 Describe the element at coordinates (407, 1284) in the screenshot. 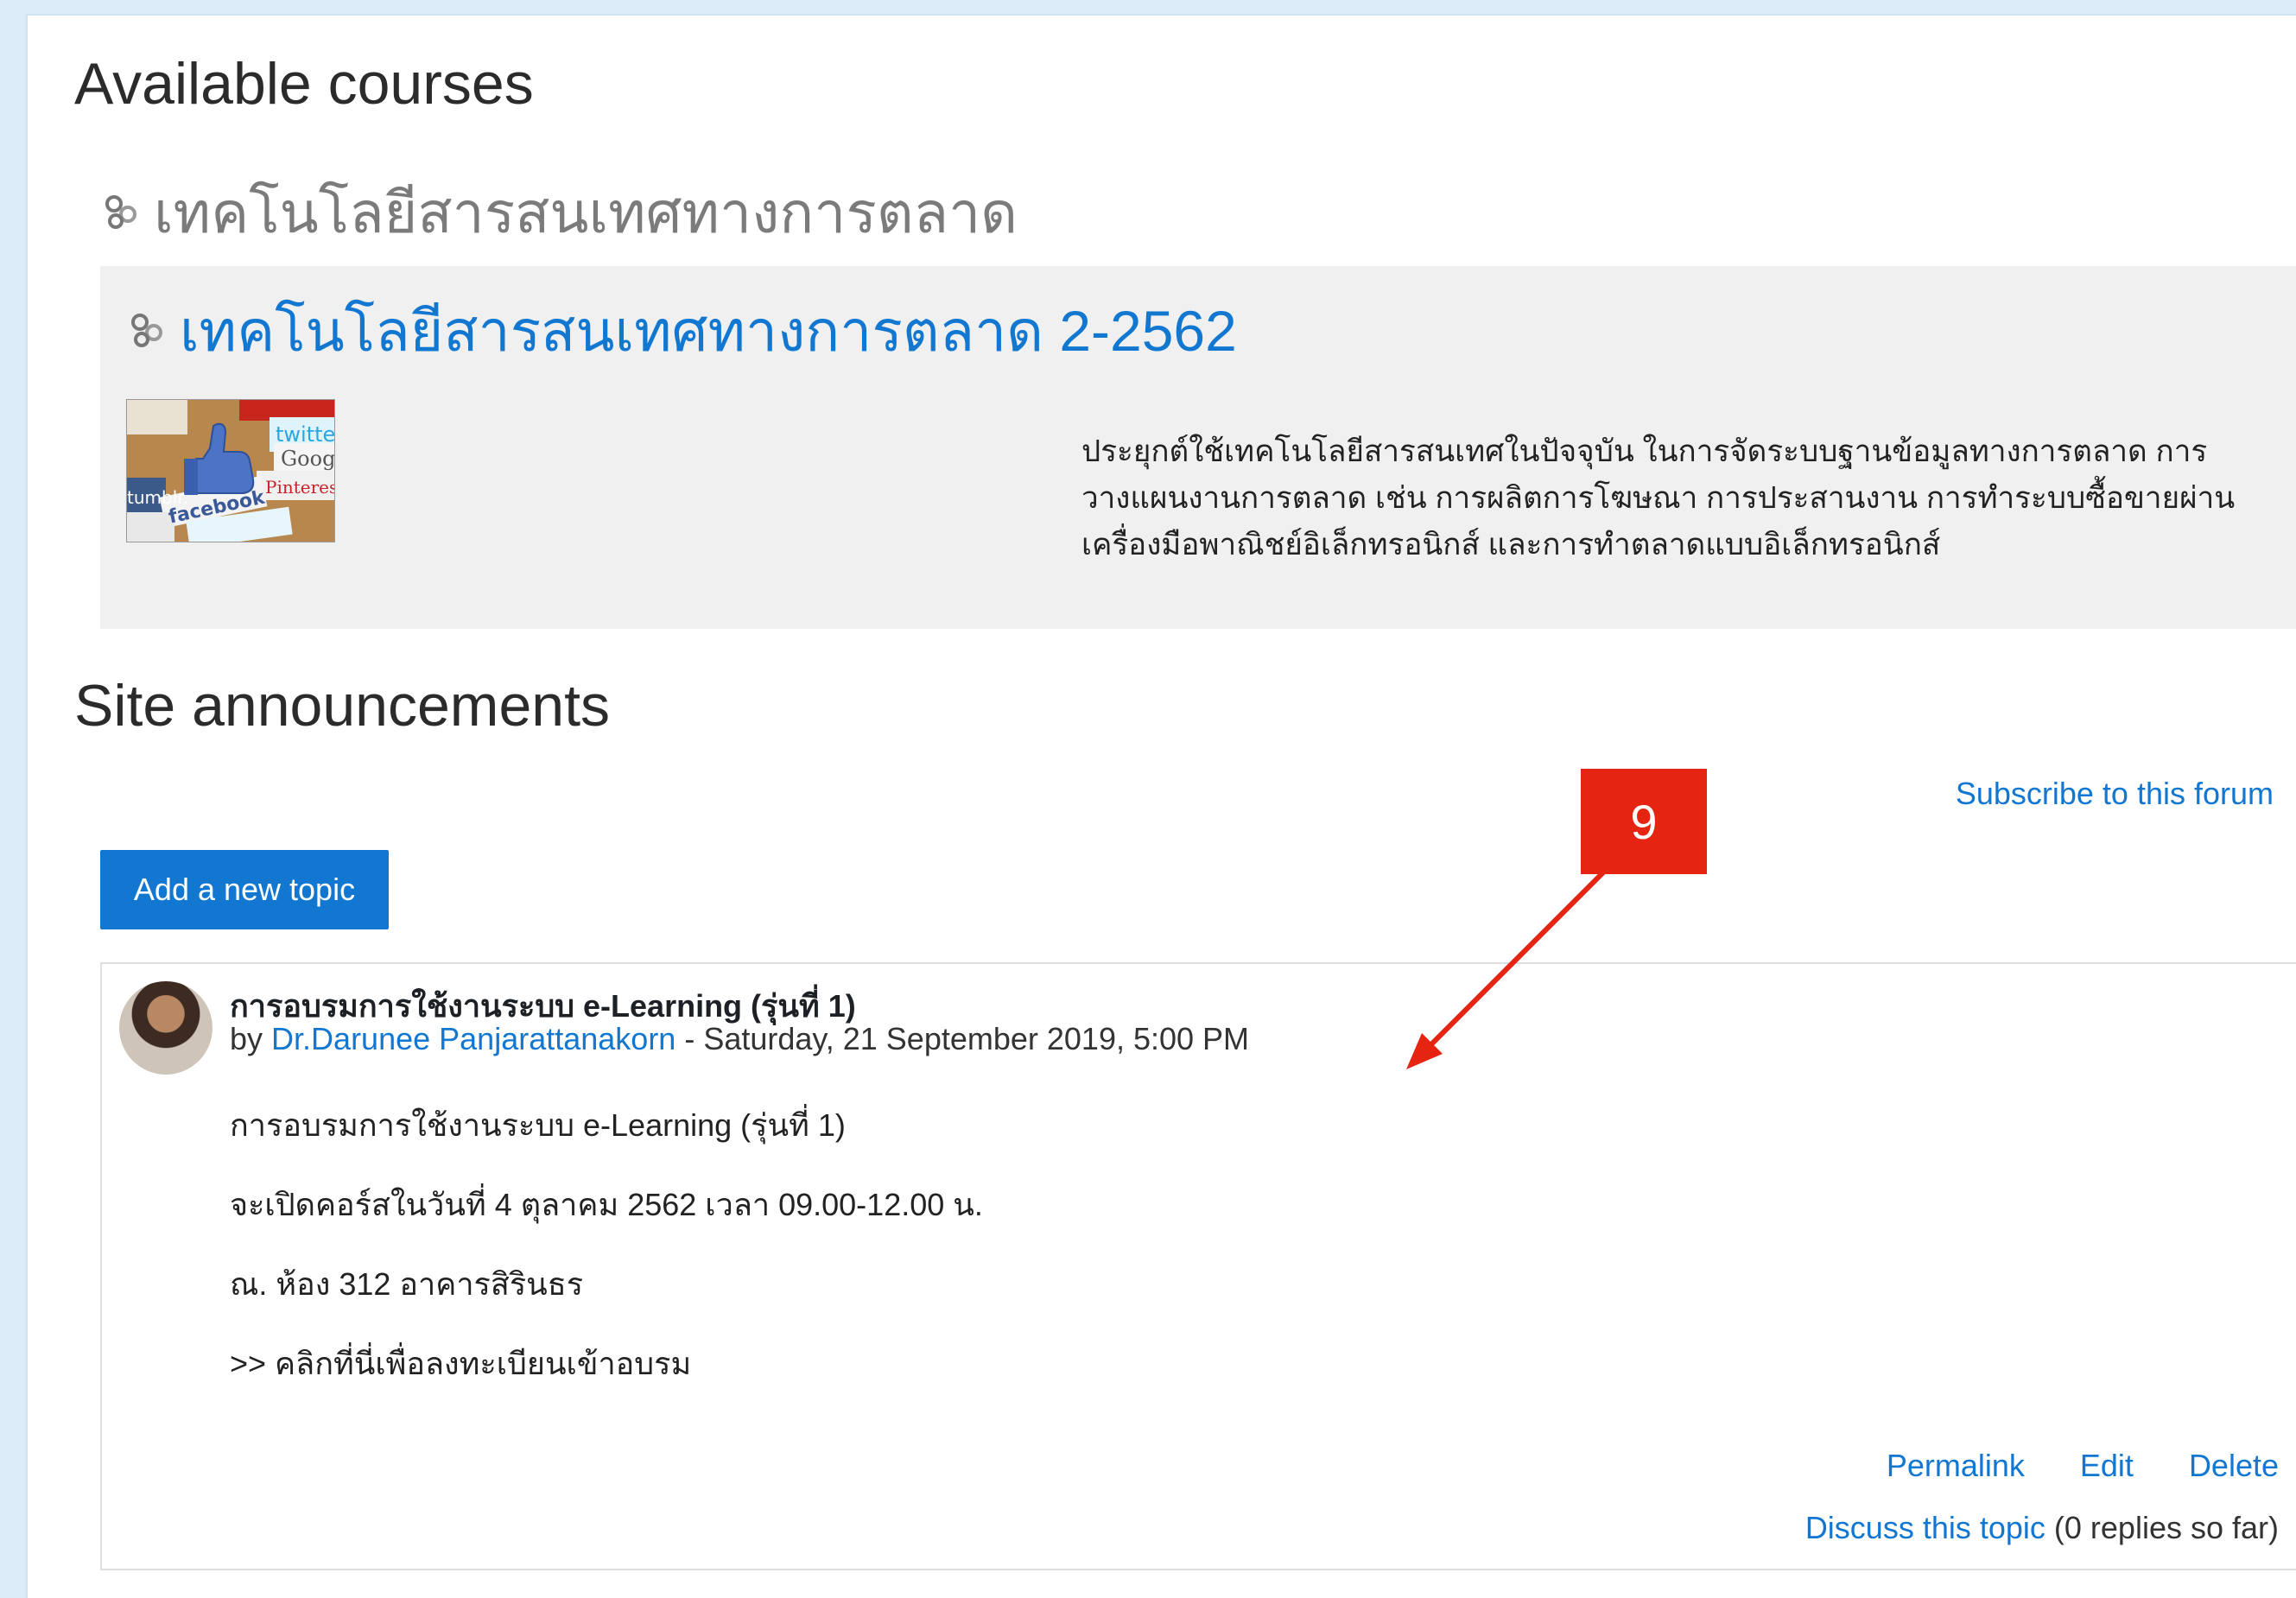

I see `post-body-line: ณ. ห้อง 312 อาคารสิรินธร` at that location.